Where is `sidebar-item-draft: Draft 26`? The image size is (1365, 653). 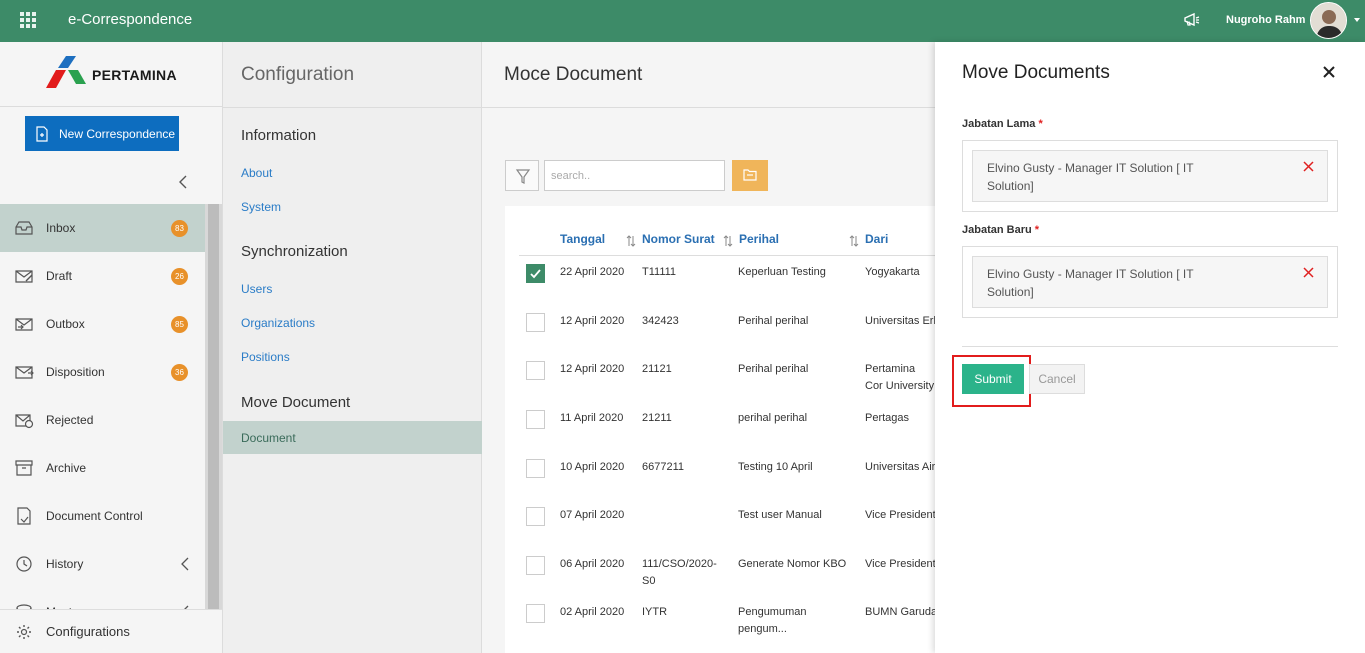
sidebar-item-draft: Draft 26 is located at coordinates (102, 276).